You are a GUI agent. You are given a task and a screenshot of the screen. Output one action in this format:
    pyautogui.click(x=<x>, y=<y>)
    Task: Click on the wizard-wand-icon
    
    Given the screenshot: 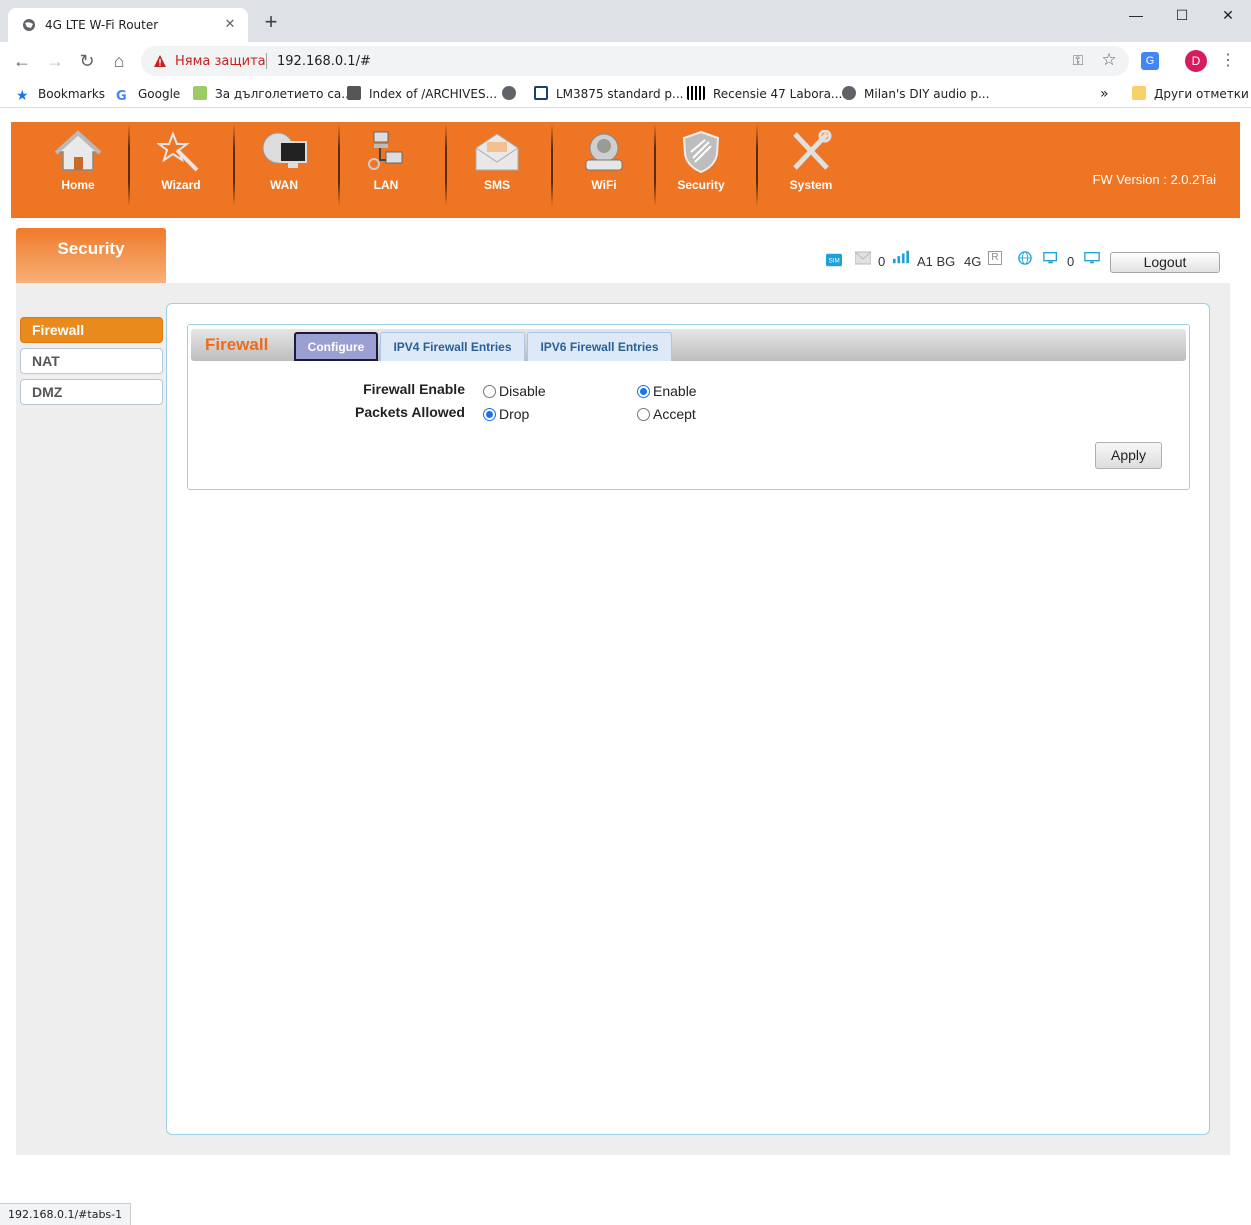 What is the action you would take?
    pyautogui.click(x=178, y=151)
    